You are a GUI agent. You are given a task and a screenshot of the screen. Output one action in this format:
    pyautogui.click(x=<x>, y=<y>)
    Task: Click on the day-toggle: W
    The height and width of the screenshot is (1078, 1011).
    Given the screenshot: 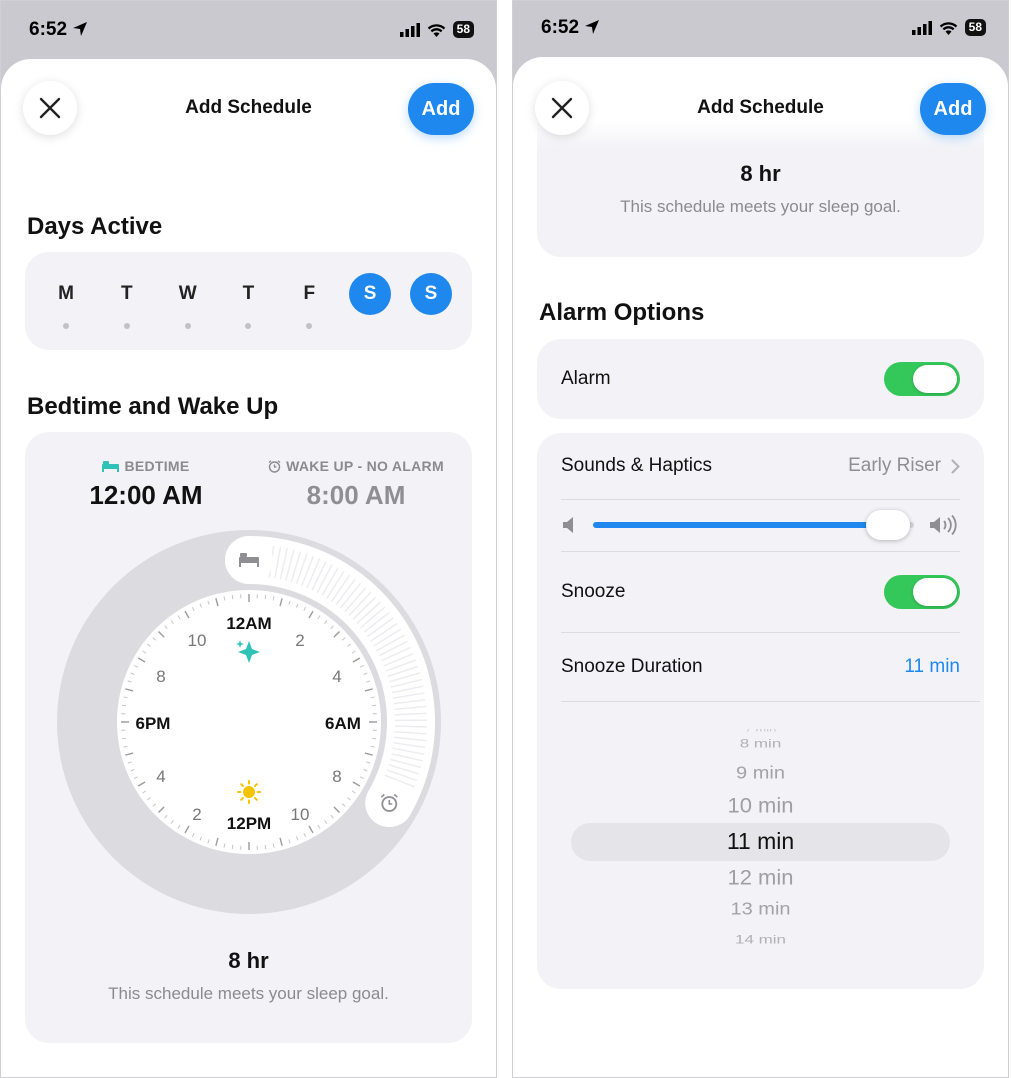 What is the action you would take?
    pyautogui.click(x=188, y=301)
    